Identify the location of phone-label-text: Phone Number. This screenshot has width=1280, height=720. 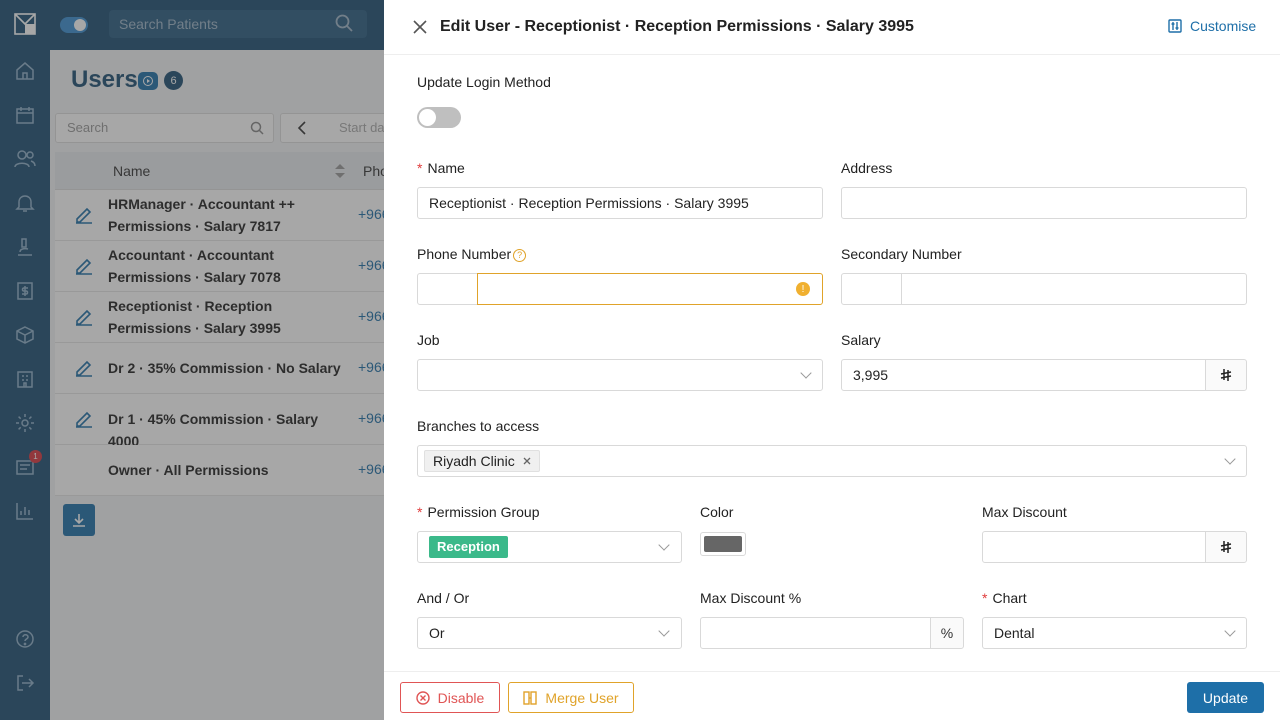
(464, 254).